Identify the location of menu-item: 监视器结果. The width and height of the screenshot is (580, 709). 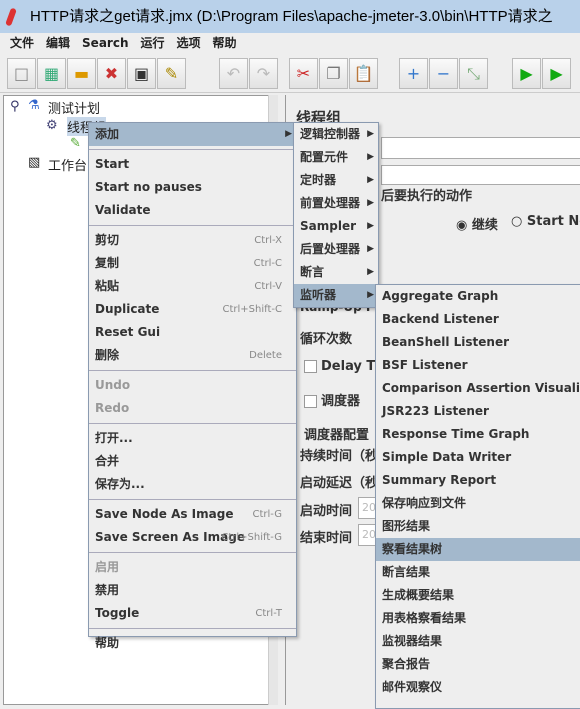
(478, 641).